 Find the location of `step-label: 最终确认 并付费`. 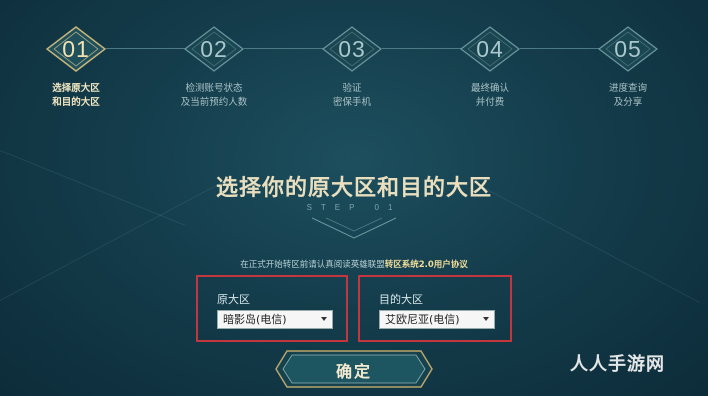

step-label: 最终确认 并付费 is located at coordinates (489, 95).